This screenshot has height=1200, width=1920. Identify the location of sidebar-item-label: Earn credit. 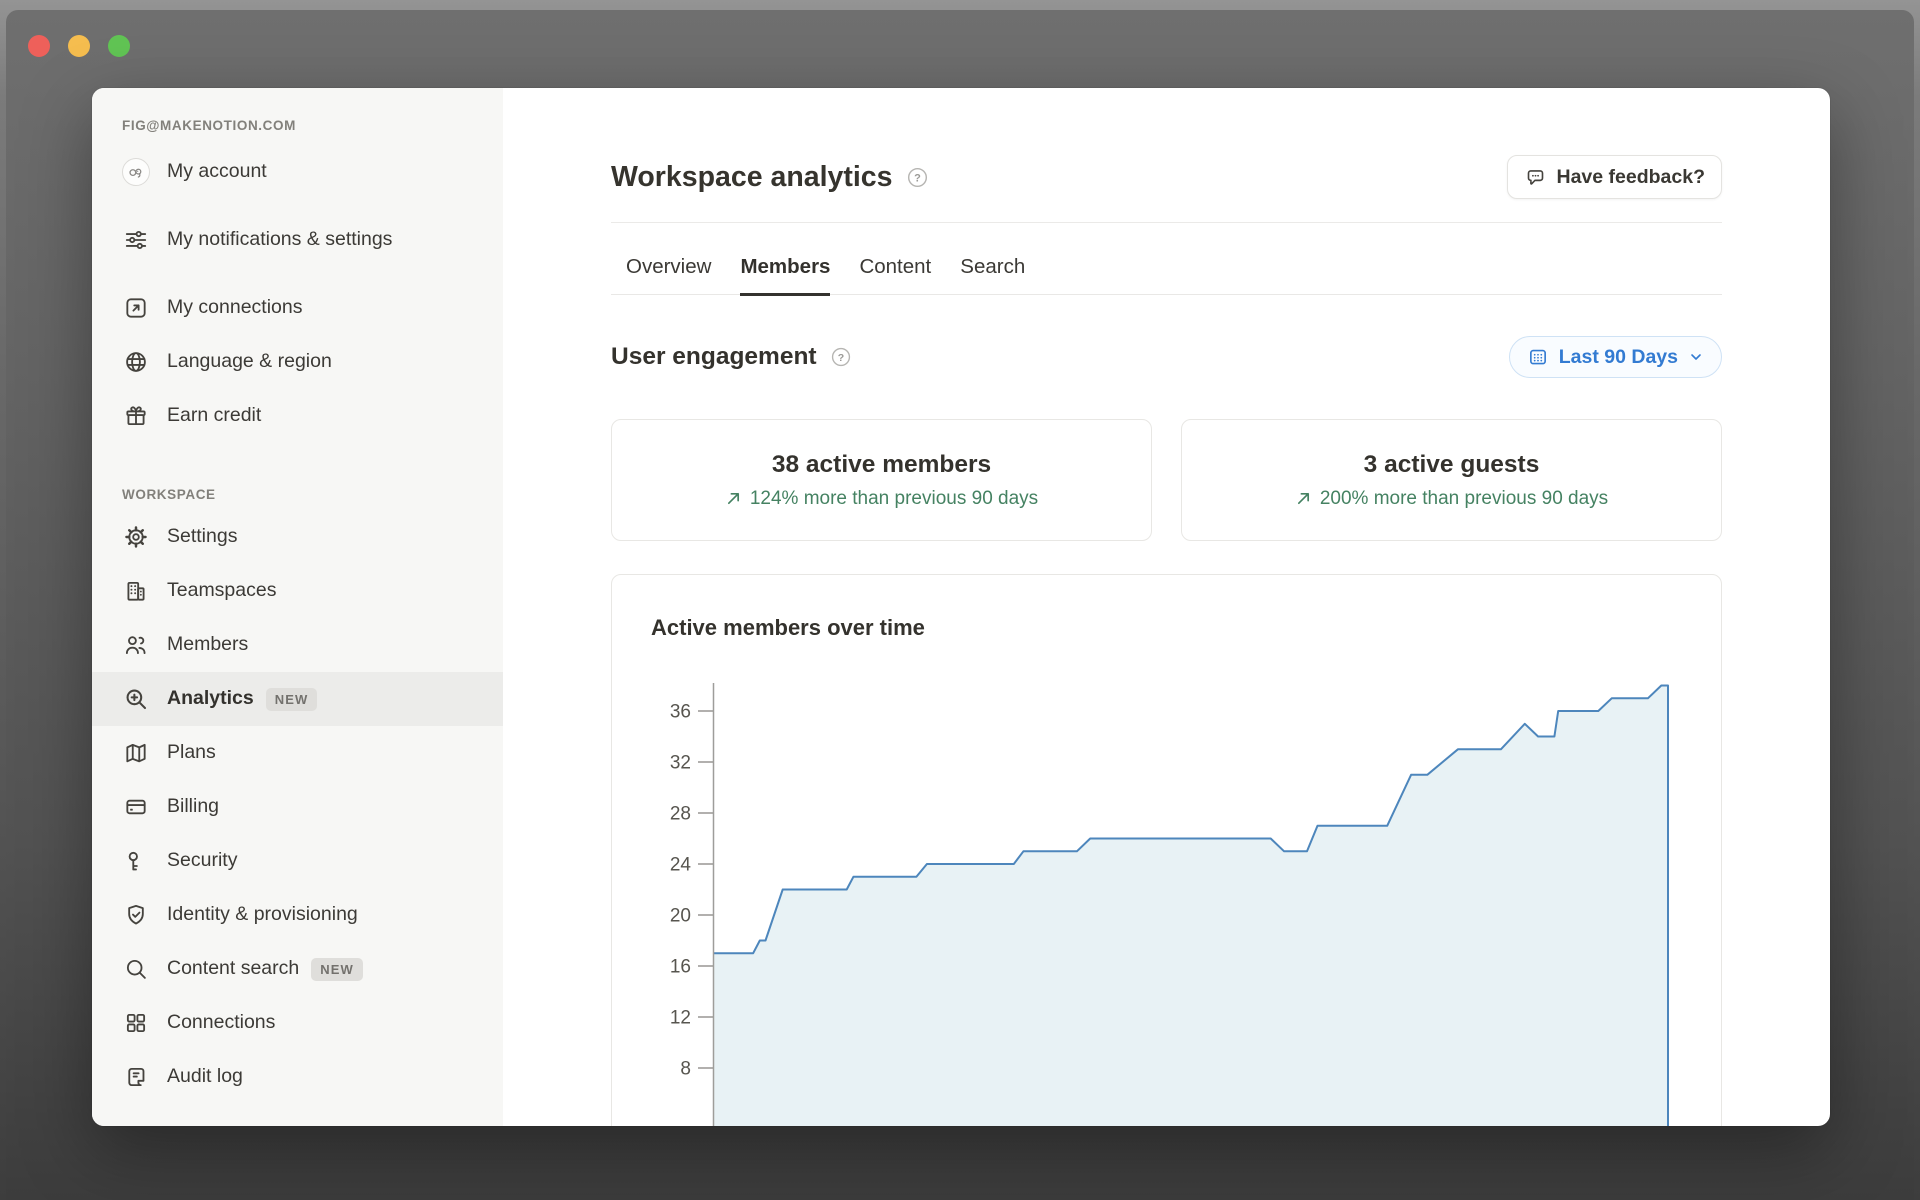
(214, 415).